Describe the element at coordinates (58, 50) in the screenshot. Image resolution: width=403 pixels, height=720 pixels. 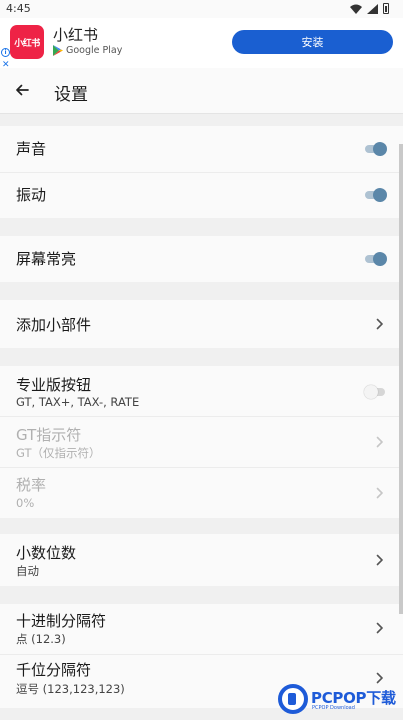
I see `google-play-icon` at that location.